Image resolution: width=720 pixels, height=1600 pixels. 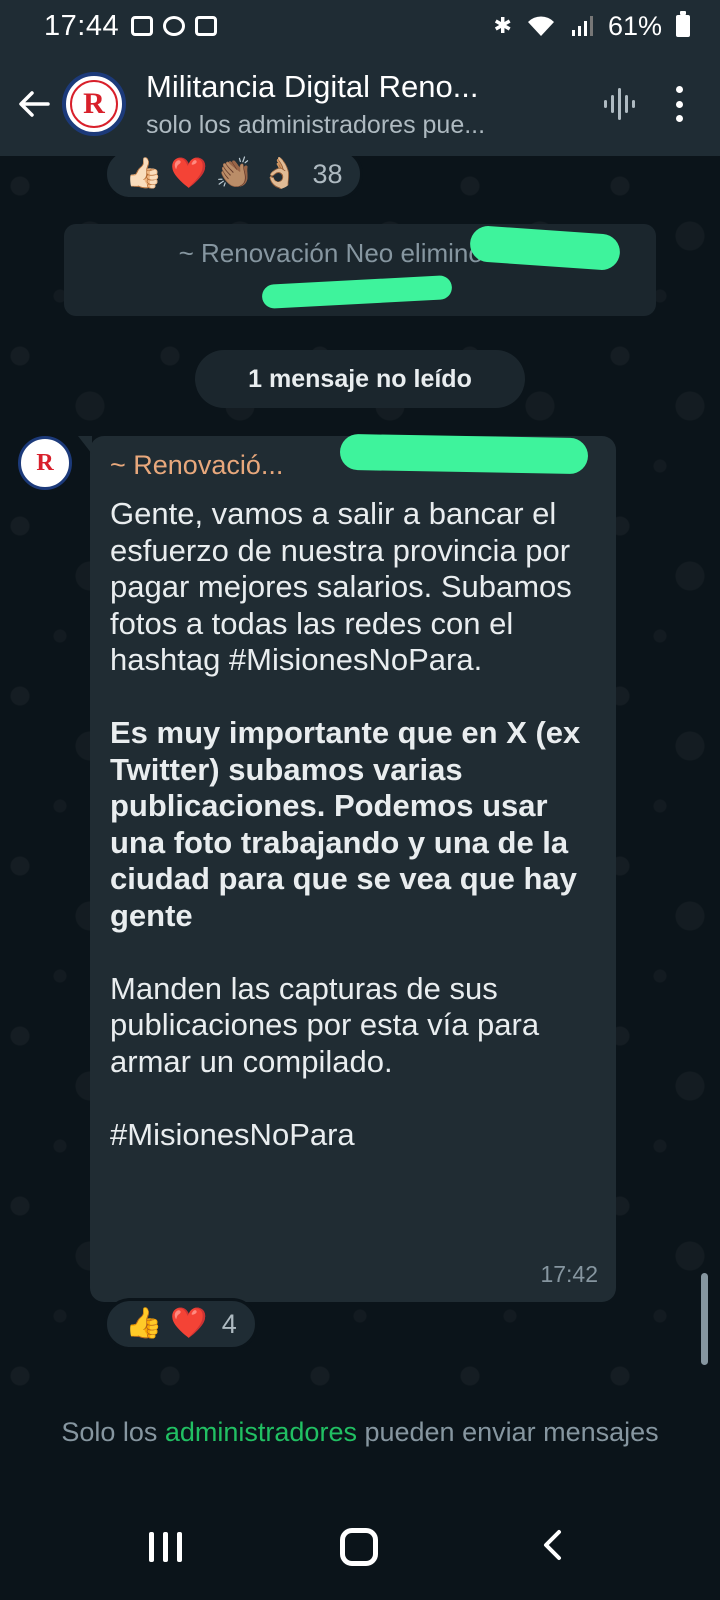 I want to click on android-nav-bar, so click(x=360, y=1547).